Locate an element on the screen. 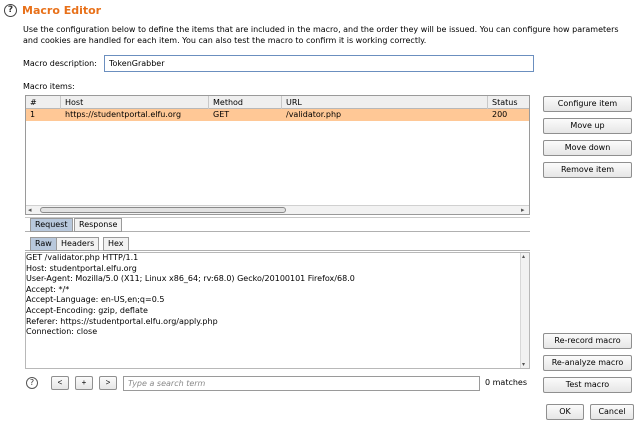  tab-request: Request is located at coordinates (51, 225).